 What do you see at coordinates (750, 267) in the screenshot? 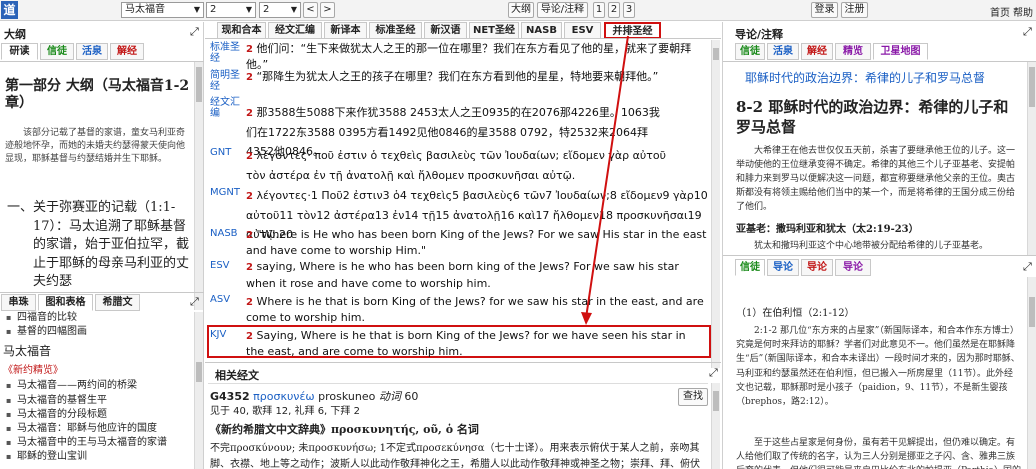
I see `tab-believer-2: 信徒` at bounding box center [750, 267].